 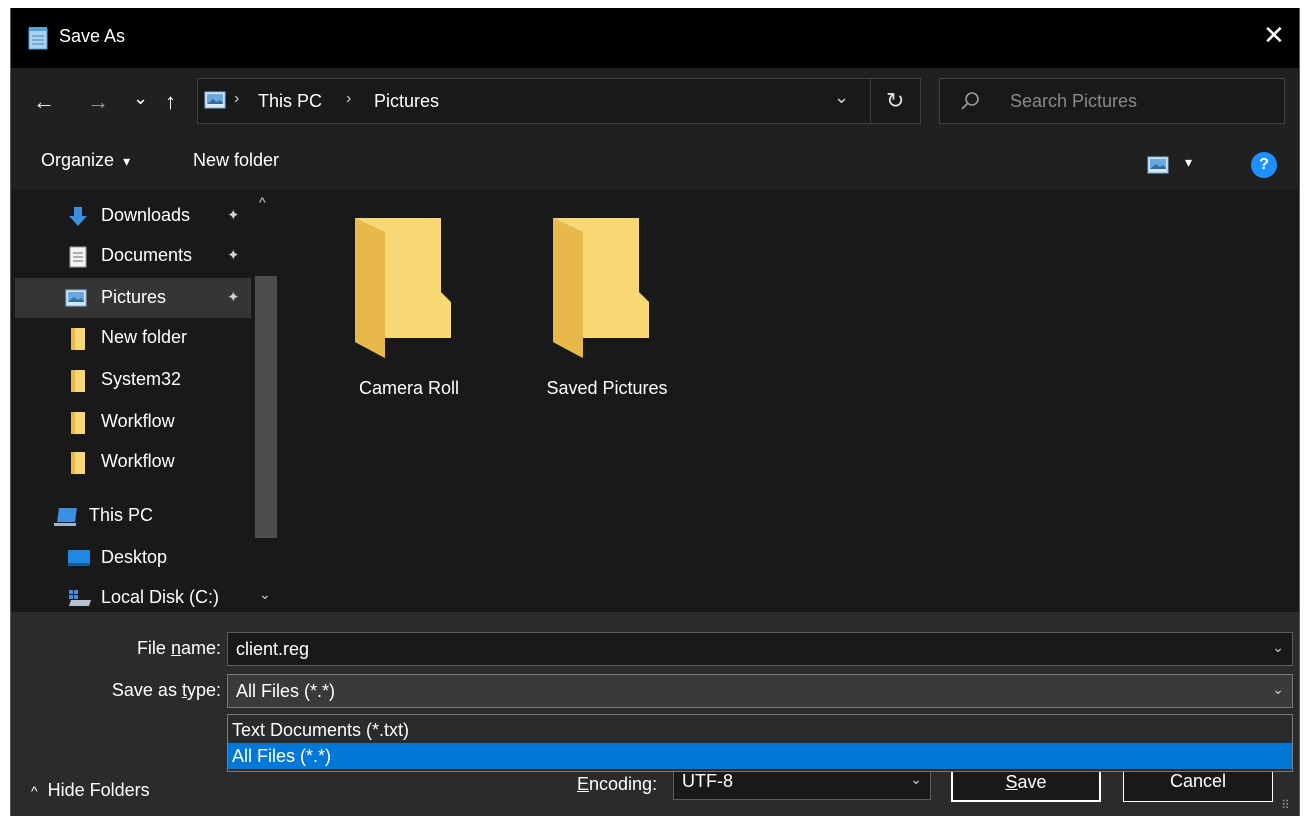 I want to click on file-name-label: File name:, so click(x=178, y=648).